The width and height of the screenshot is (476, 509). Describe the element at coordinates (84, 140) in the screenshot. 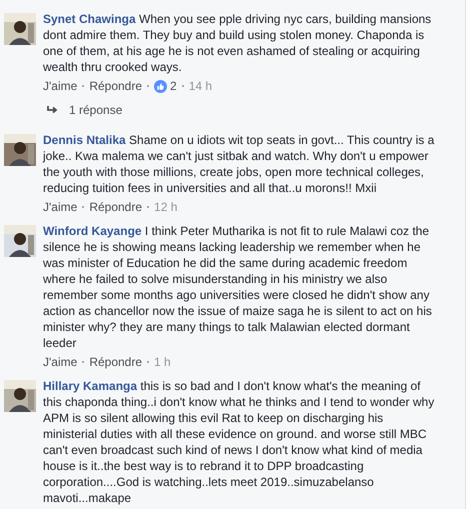

I see `author-link: Dennis Ntalika` at that location.